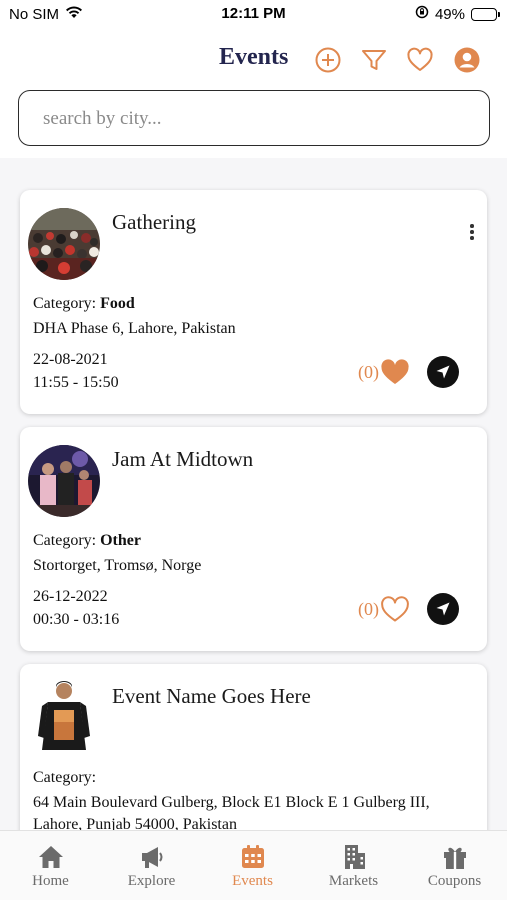  Describe the element at coordinates (134, 328) in the screenshot. I see `event-address: DHA Phase 6, Lahore, Pakistan` at that location.